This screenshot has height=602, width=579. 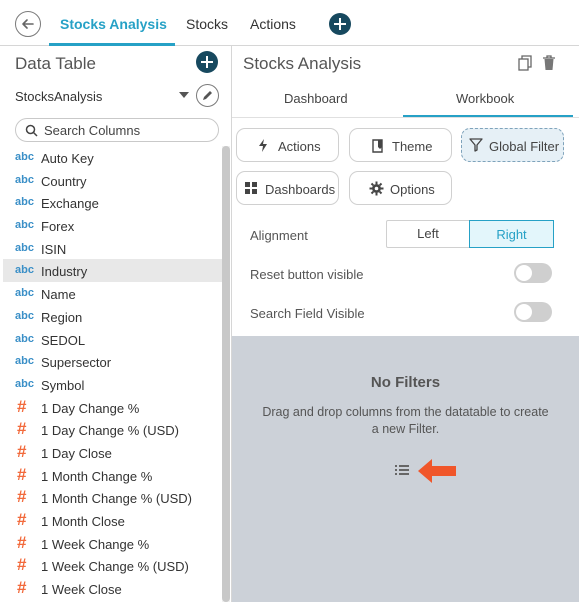 I want to click on list-item: abc Supersector, so click(x=112, y=361).